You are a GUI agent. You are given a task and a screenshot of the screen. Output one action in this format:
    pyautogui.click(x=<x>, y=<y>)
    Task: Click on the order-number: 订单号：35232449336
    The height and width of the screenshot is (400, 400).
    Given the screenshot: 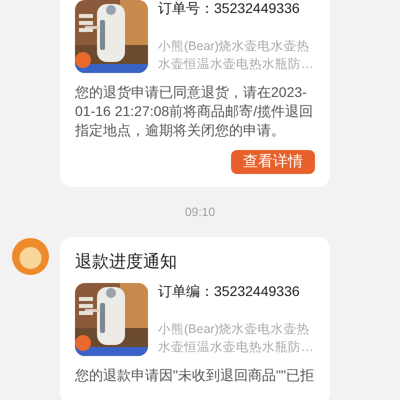 What is the action you would take?
    pyautogui.click(x=229, y=8)
    